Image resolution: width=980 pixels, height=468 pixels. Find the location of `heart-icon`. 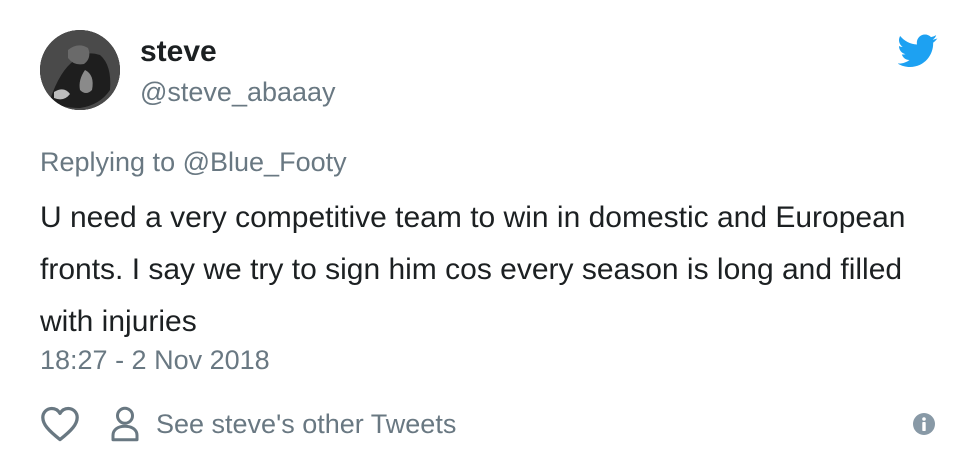

heart-icon is located at coordinates (60, 424).